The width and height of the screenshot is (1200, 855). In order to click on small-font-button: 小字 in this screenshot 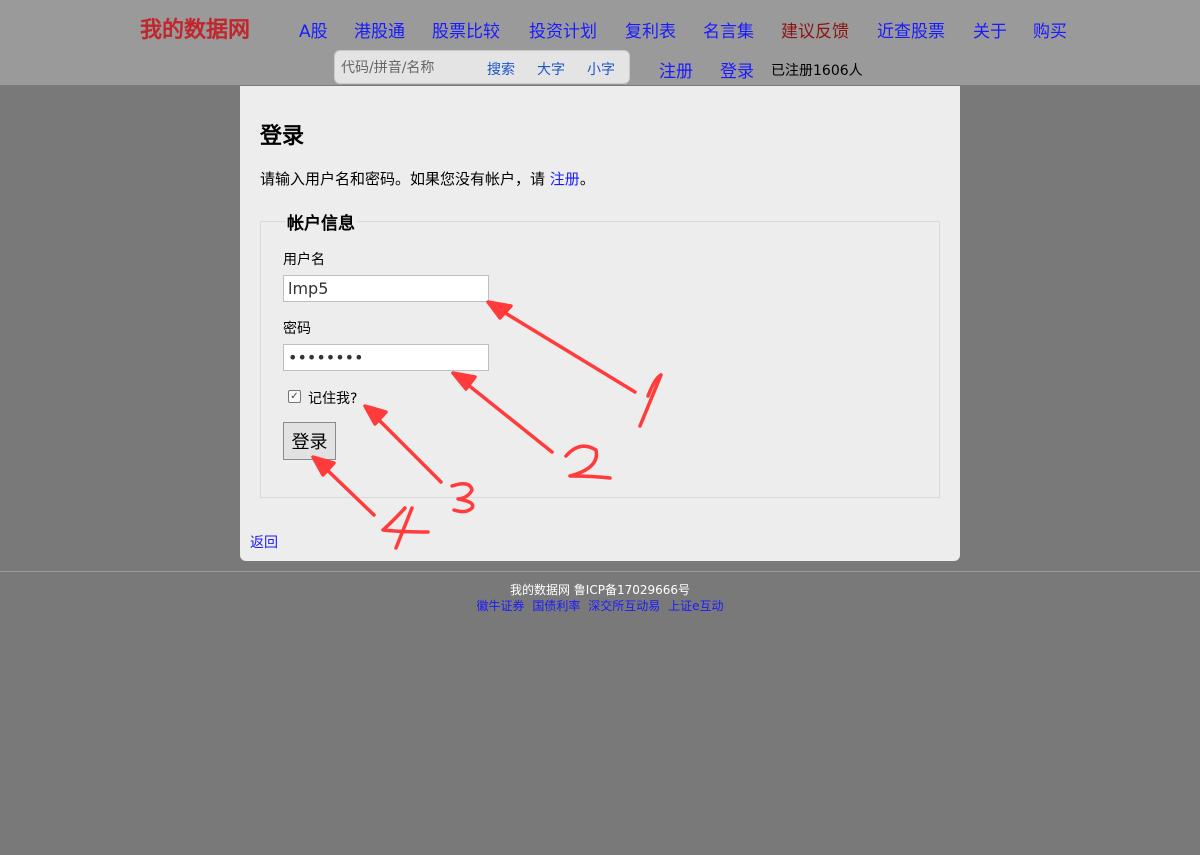, I will do `click(601, 69)`.